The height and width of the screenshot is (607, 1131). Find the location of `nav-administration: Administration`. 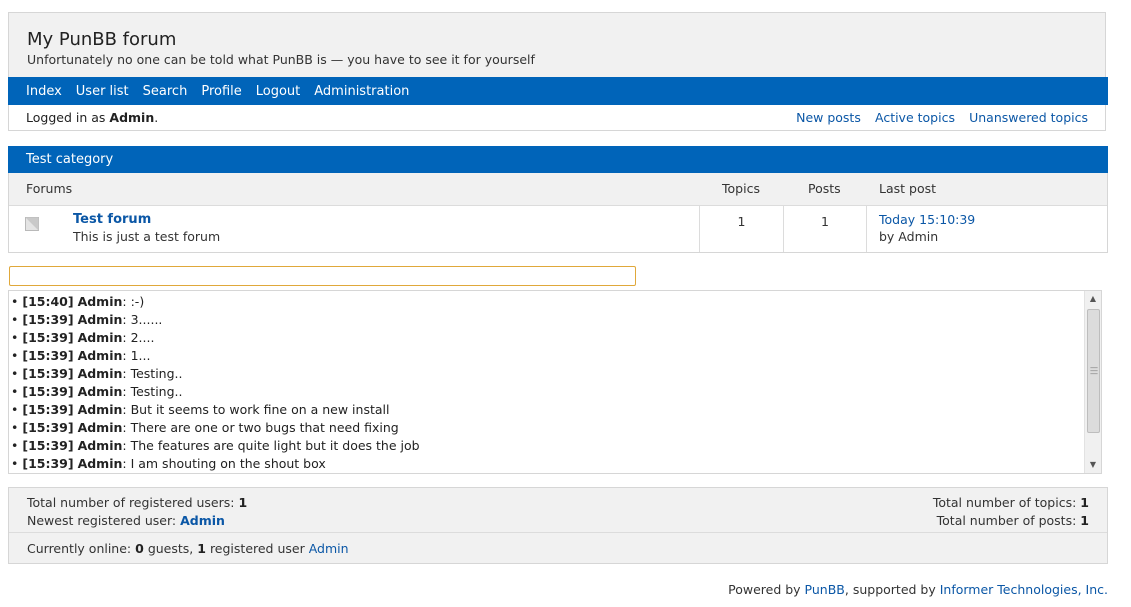

nav-administration: Administration is located at coordinates (361, 91).